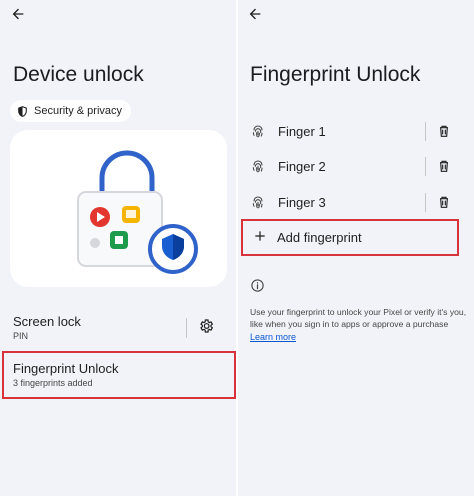 This screenshot has width=474, height=496. I want to click on gear-icon, so click(207, 326).